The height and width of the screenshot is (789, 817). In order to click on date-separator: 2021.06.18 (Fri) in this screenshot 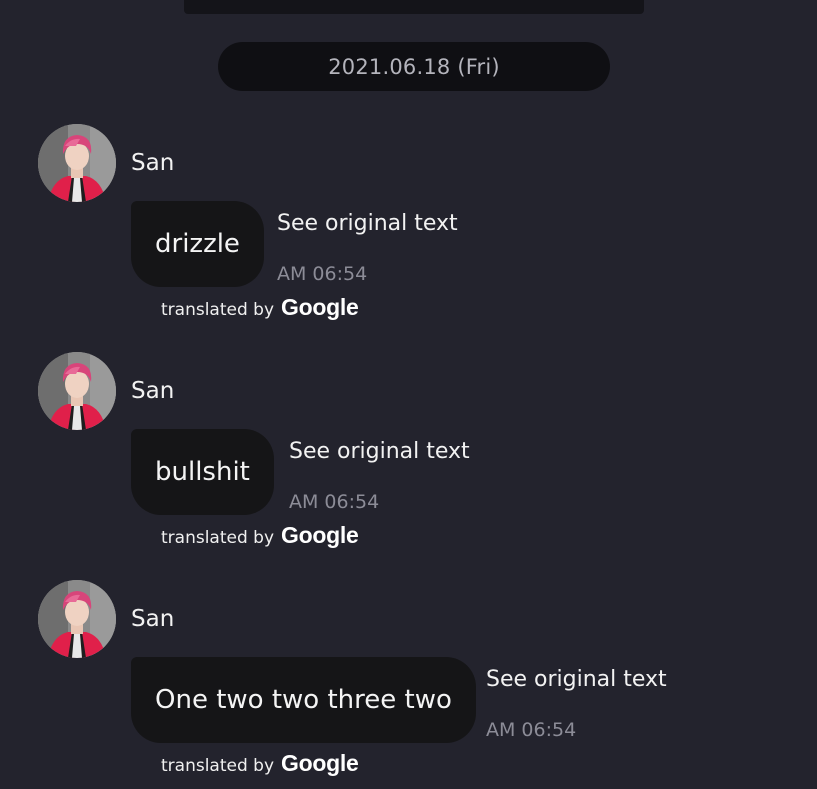, I will do `click(414, 66)`.